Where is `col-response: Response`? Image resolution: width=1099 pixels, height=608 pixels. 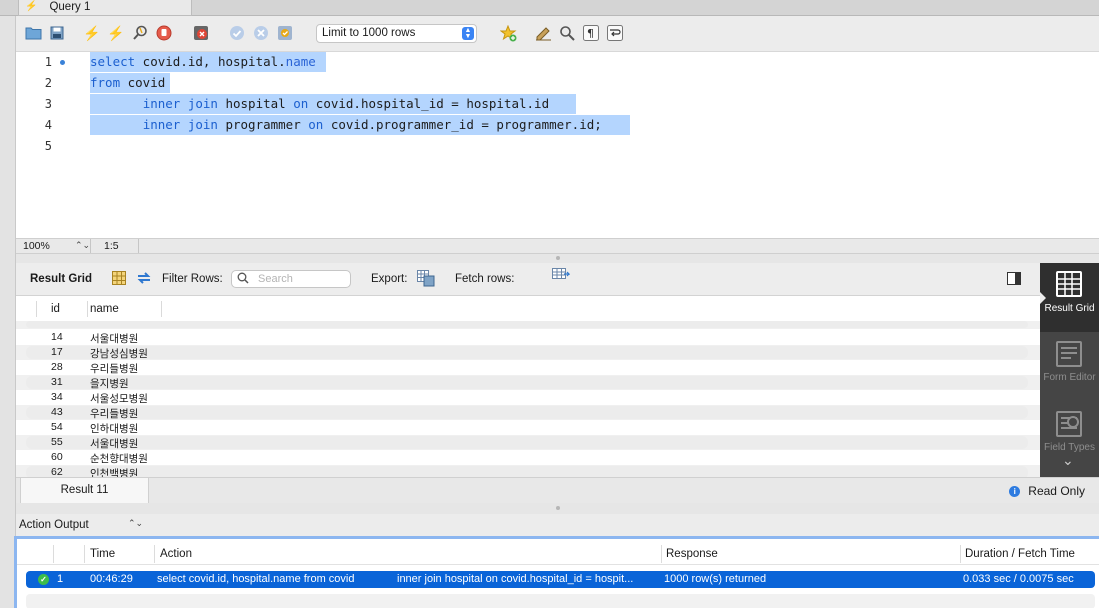 col-response: Response is located at coordinates (692, 554).